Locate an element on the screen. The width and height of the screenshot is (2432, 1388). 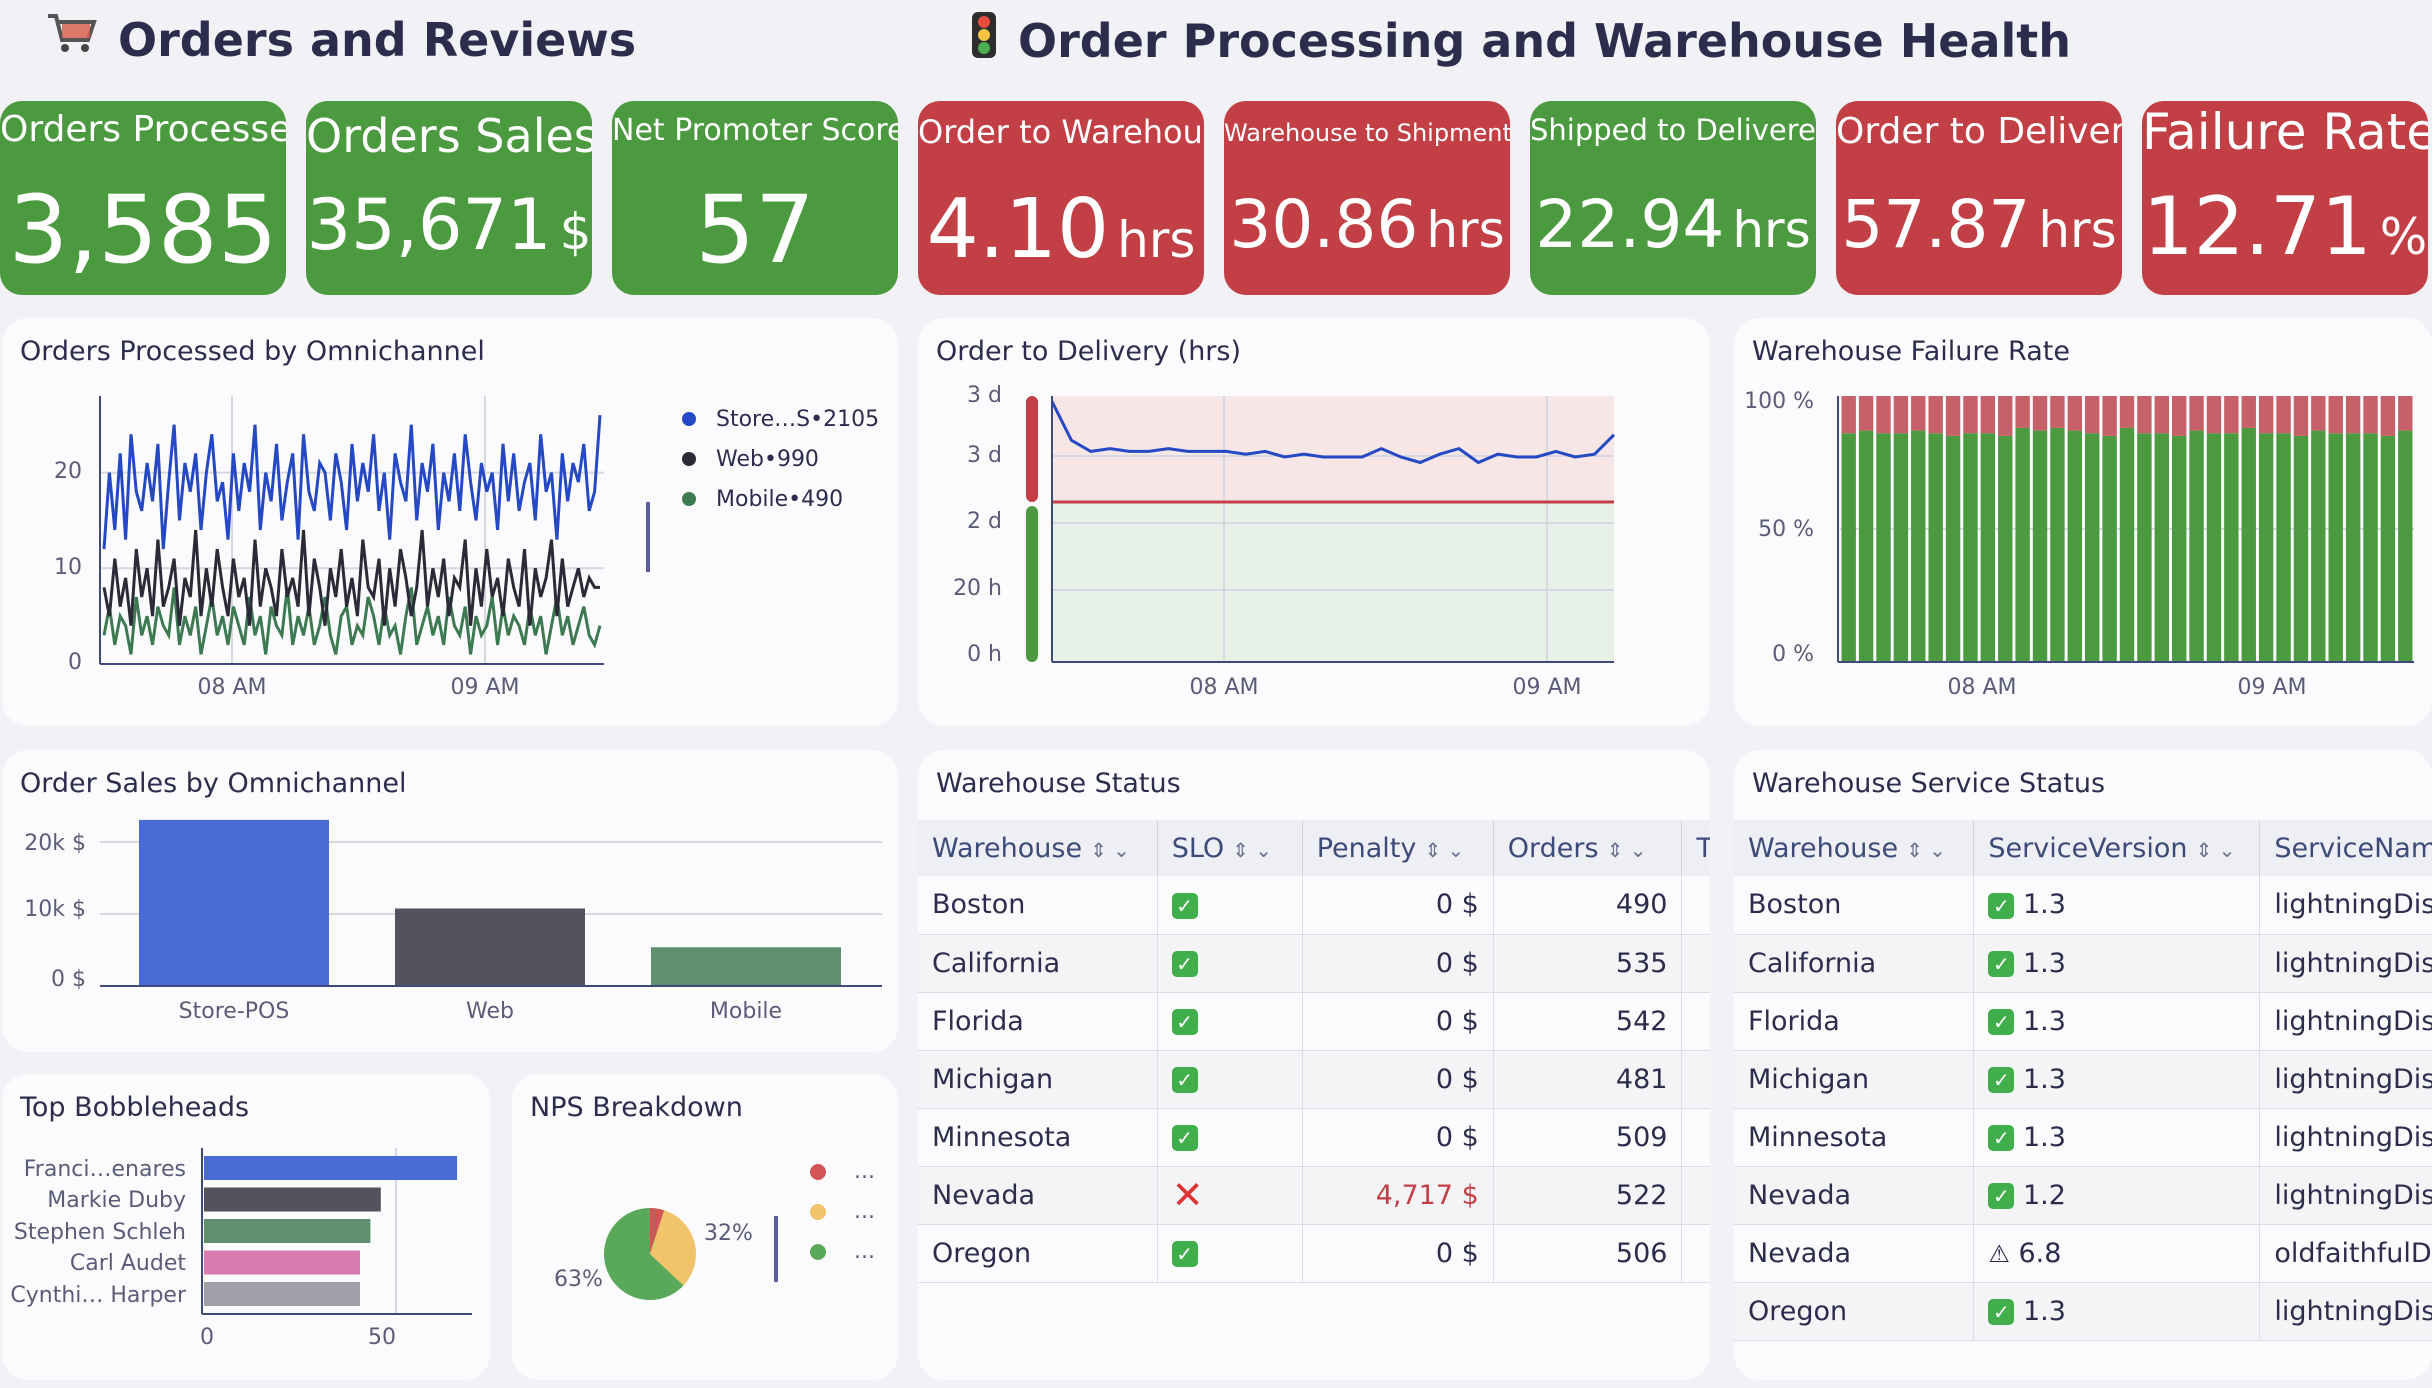
y-tick: Markie Duby is located at coordinates (116, 1200).